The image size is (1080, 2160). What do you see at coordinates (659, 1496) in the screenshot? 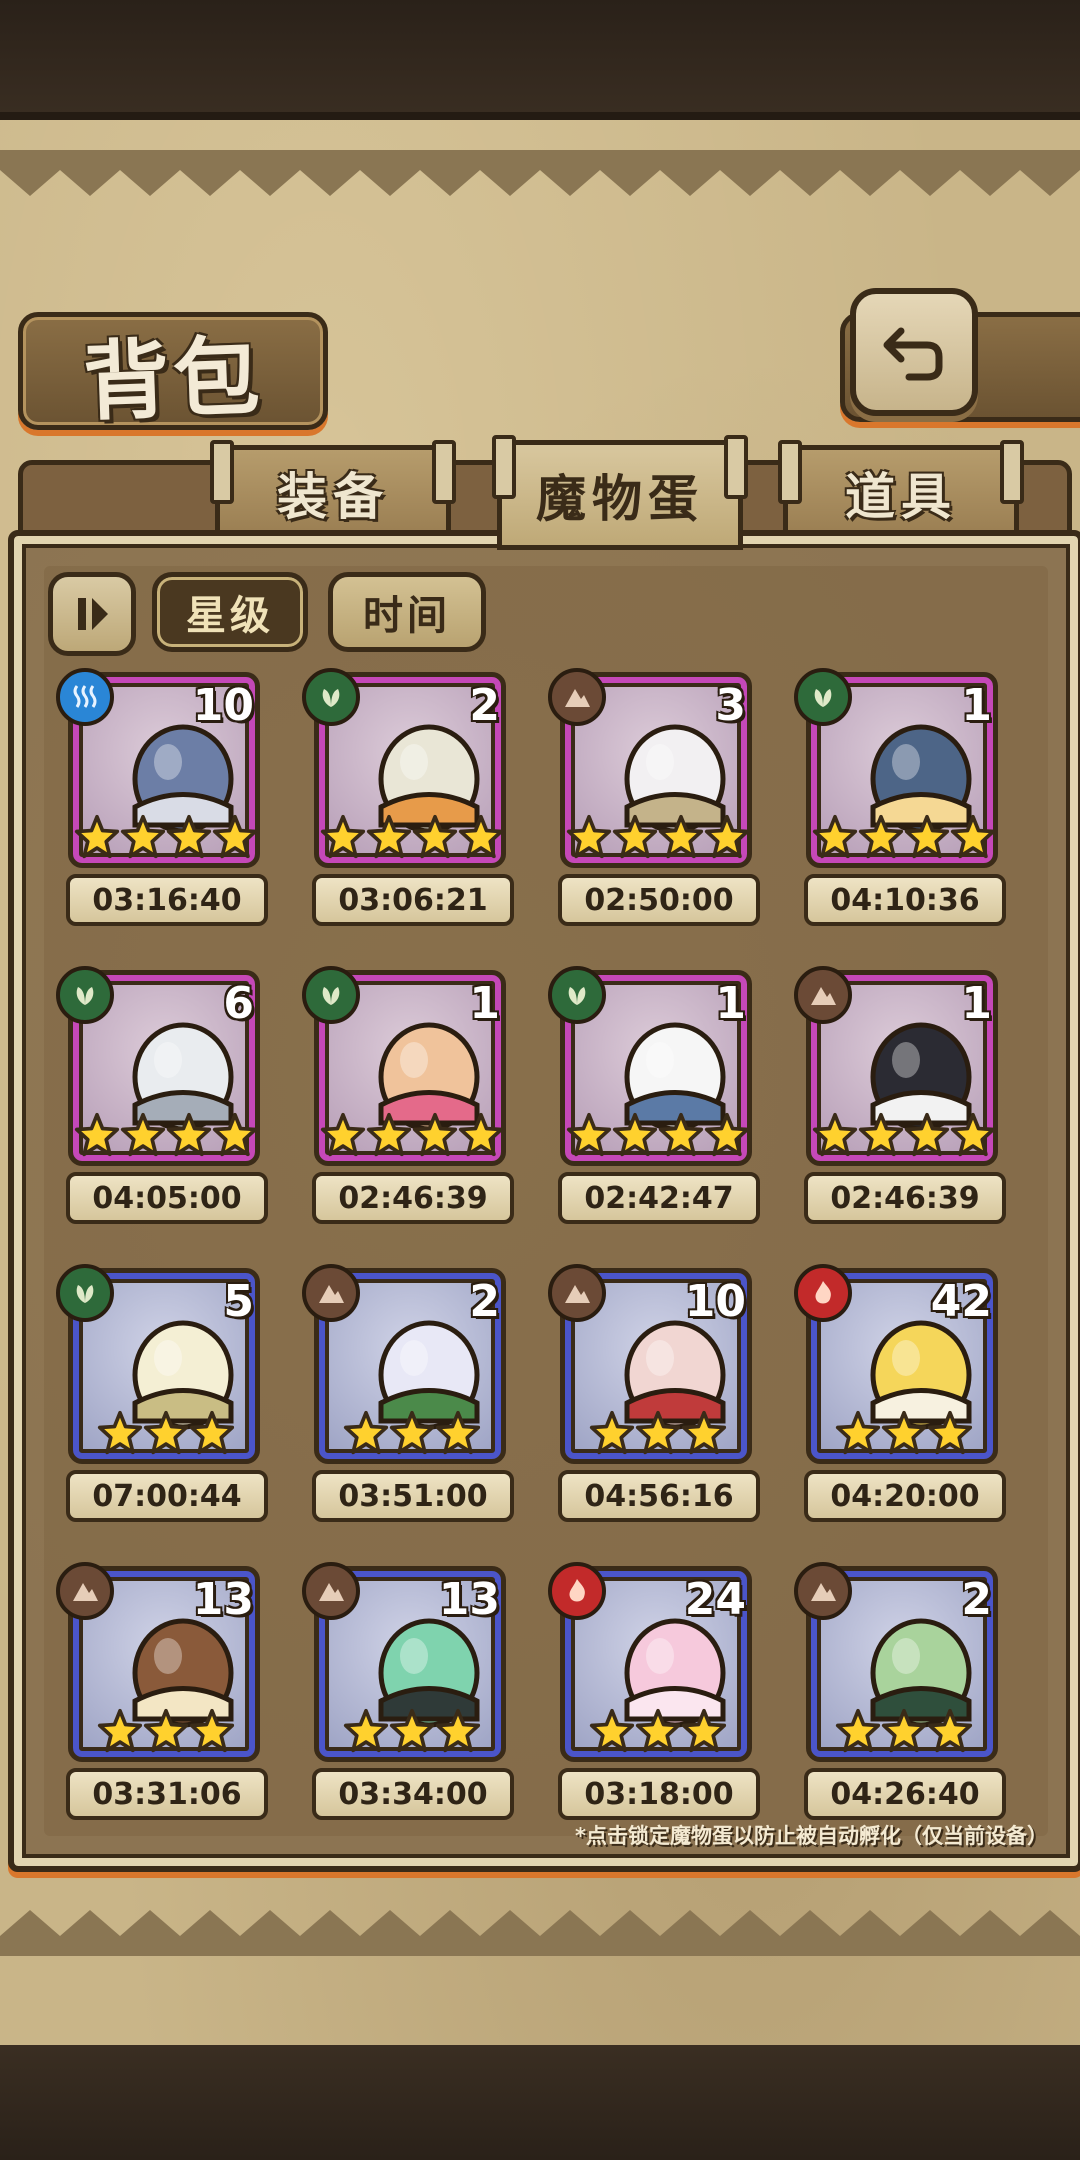
I see `hatch-timer: 04:56:16` at bounding box center [659, 1496].